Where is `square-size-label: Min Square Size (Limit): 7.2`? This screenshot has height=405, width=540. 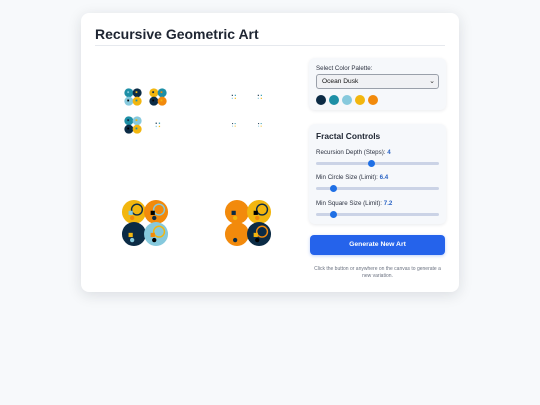 square-size-label: Min Square Size (Limit): 7.2 is located at coordinates (354, 203).